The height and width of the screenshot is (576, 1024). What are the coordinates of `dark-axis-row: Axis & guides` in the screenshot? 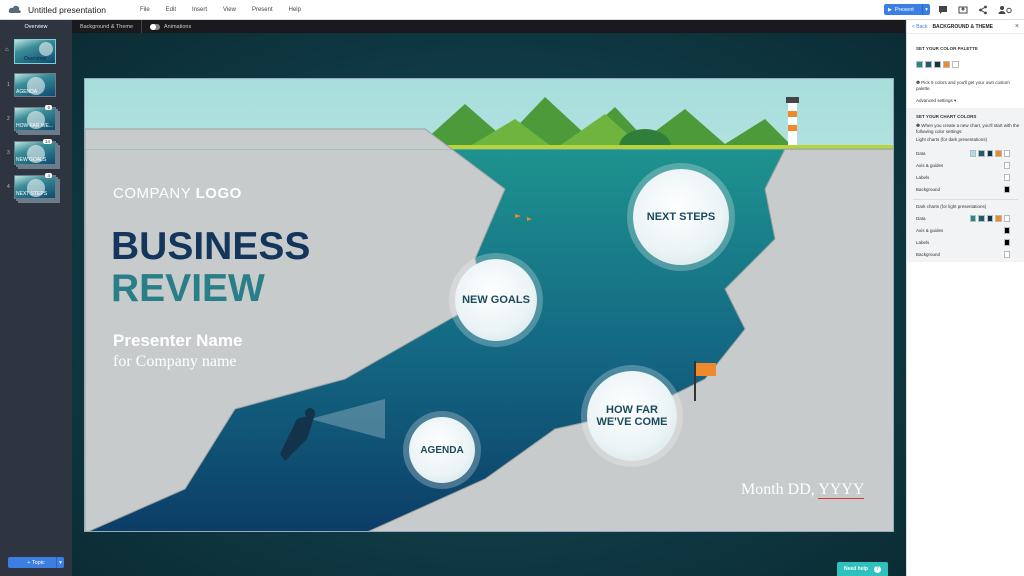 It's located at (965, 230).